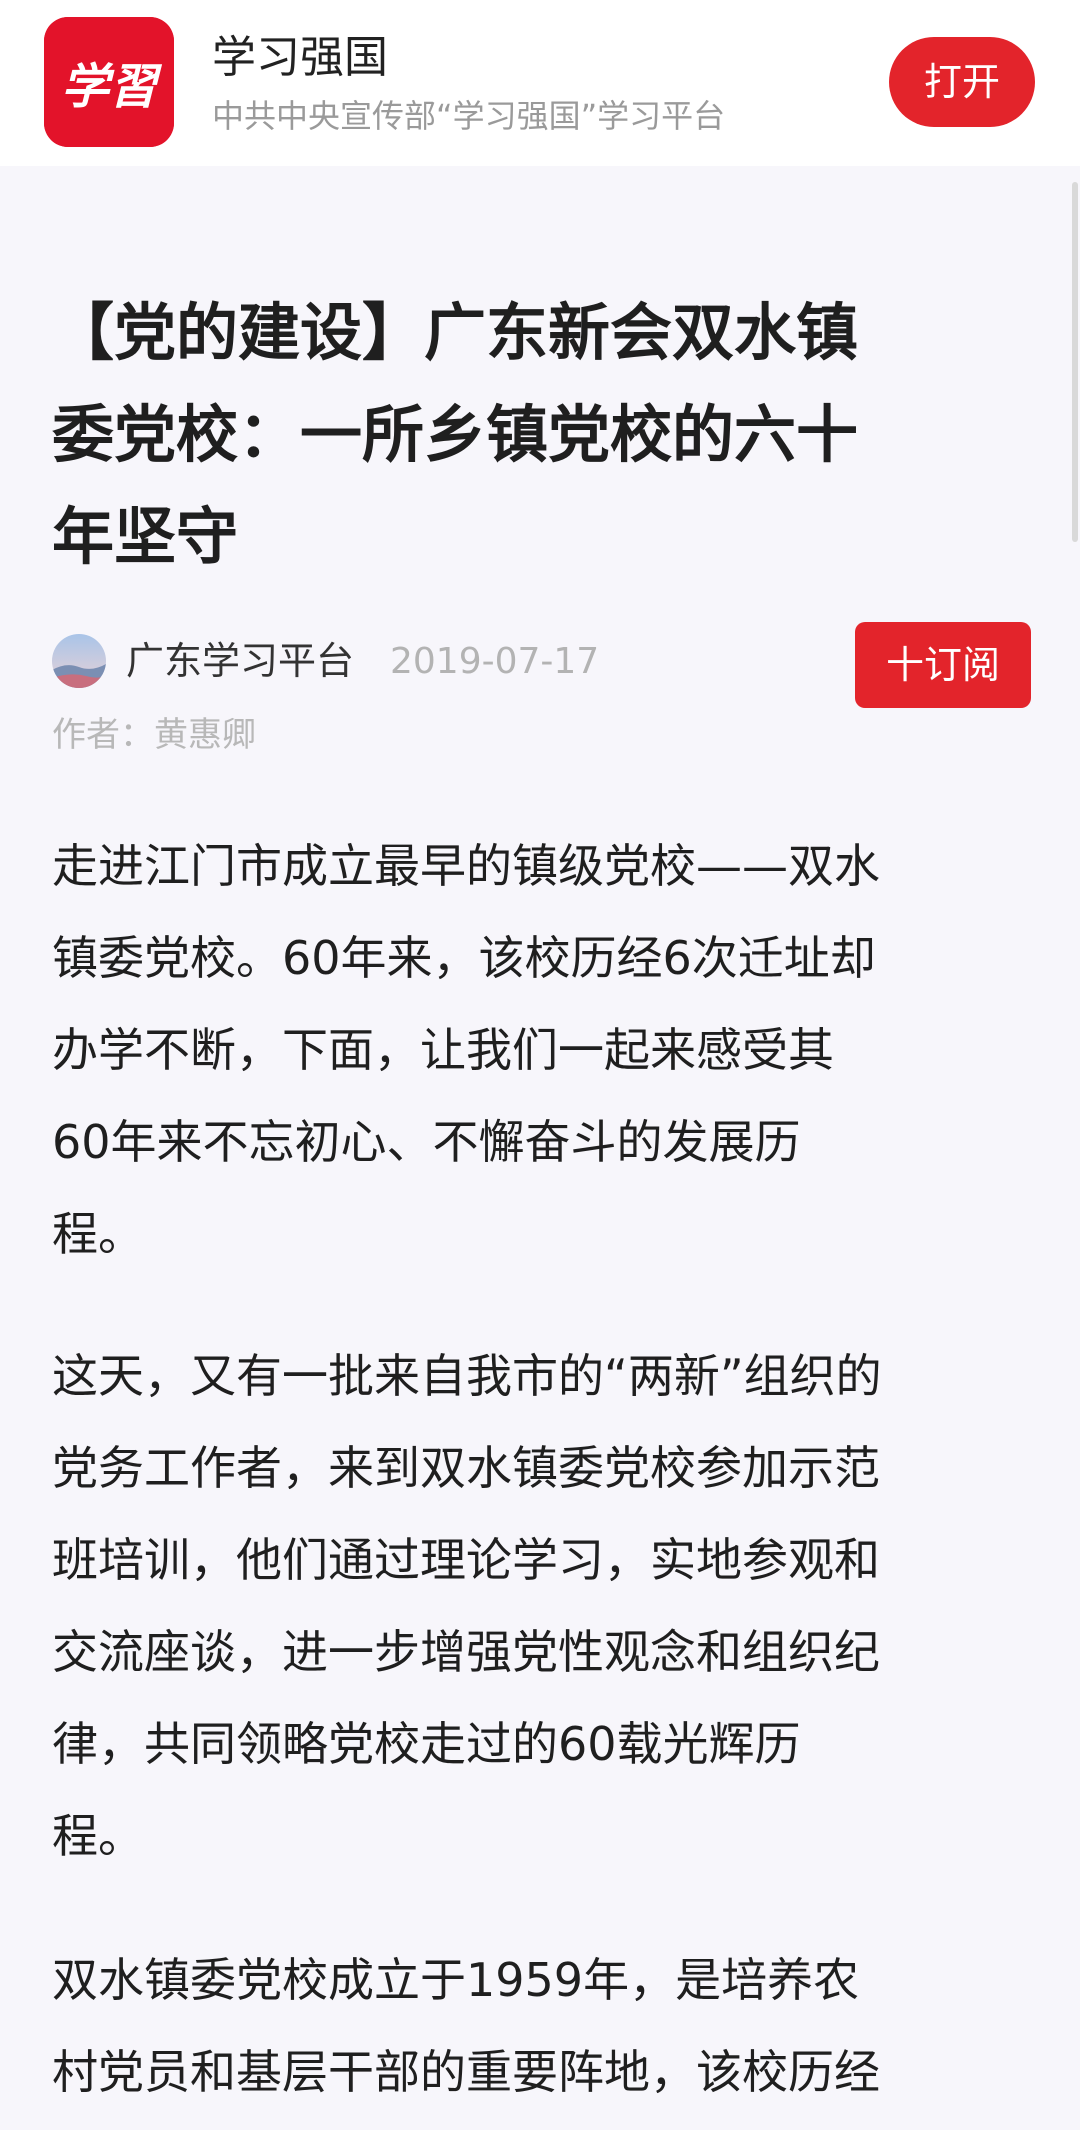 This screenshot has width=1080, height=2130. What do you see at coordinates (455, 434) in the screenshot?
I see `title-line: 委党校：一所乡镇党校的六十` at bounding box center [455, 434].